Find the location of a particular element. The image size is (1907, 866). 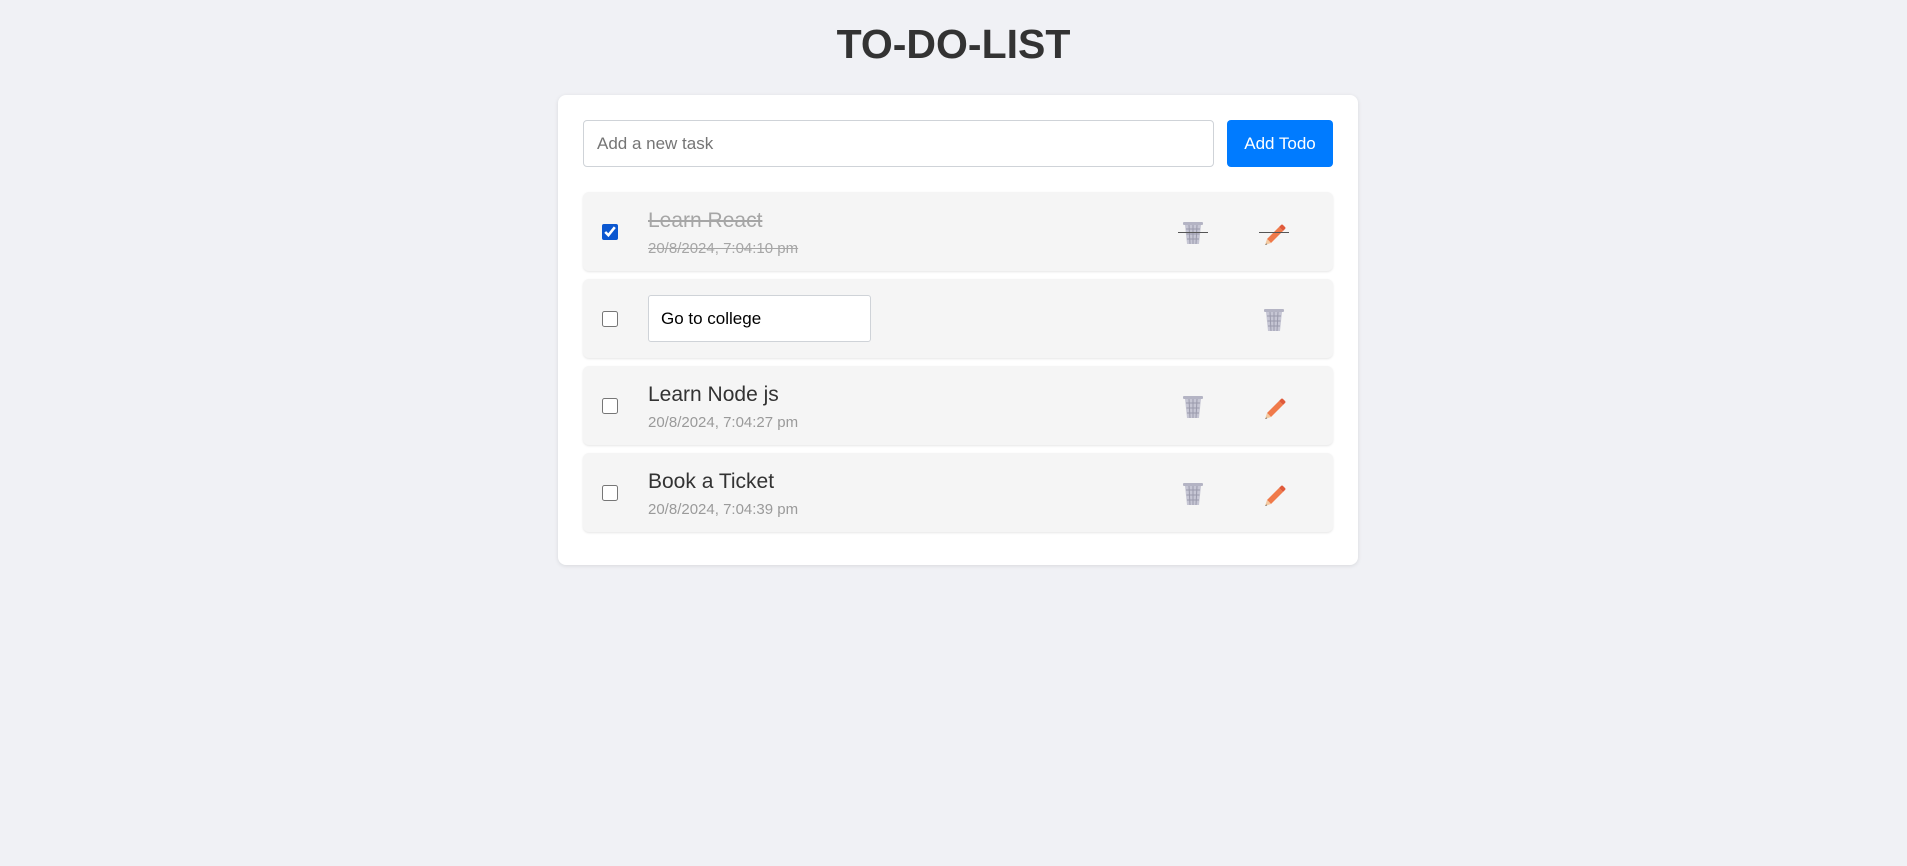

todo-title: Book a Ticket is located at coordinates (711, 481).